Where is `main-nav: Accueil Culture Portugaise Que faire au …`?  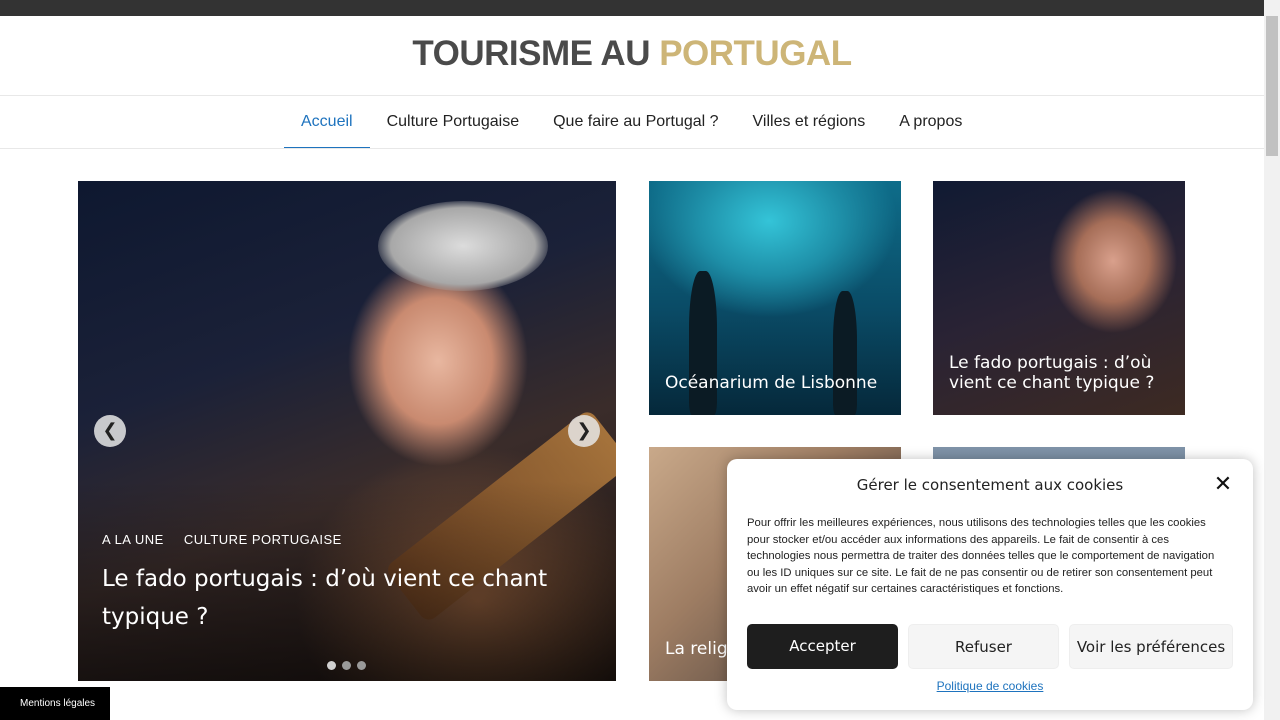 main-nav: Accueil Culture Portugaise Que faire au … is located at coordinates (631, 122).